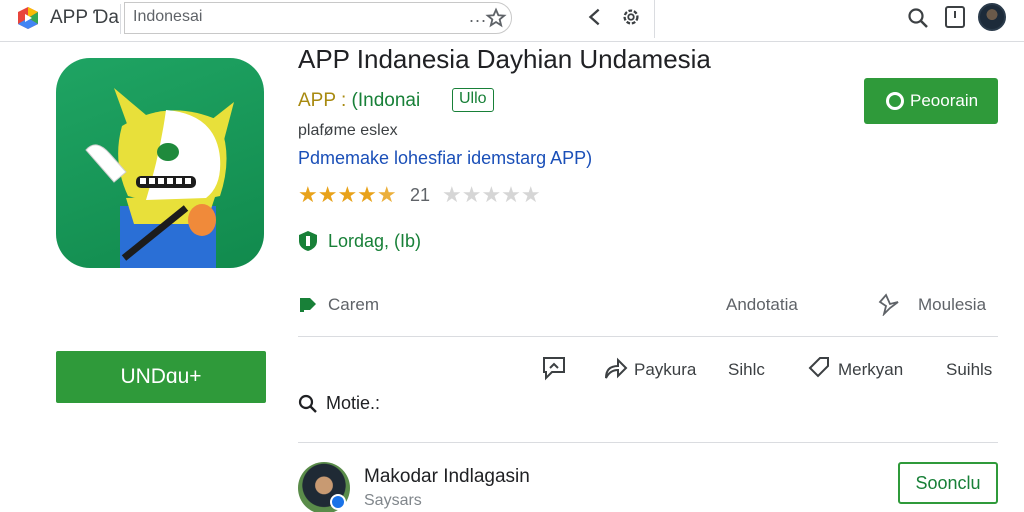 This screenshot has width=1024, height=512. What do you see at coordinates (348, 130) in the screenshot?
I see `app-category: plaføme eslex` at bounding box center [348, 130].